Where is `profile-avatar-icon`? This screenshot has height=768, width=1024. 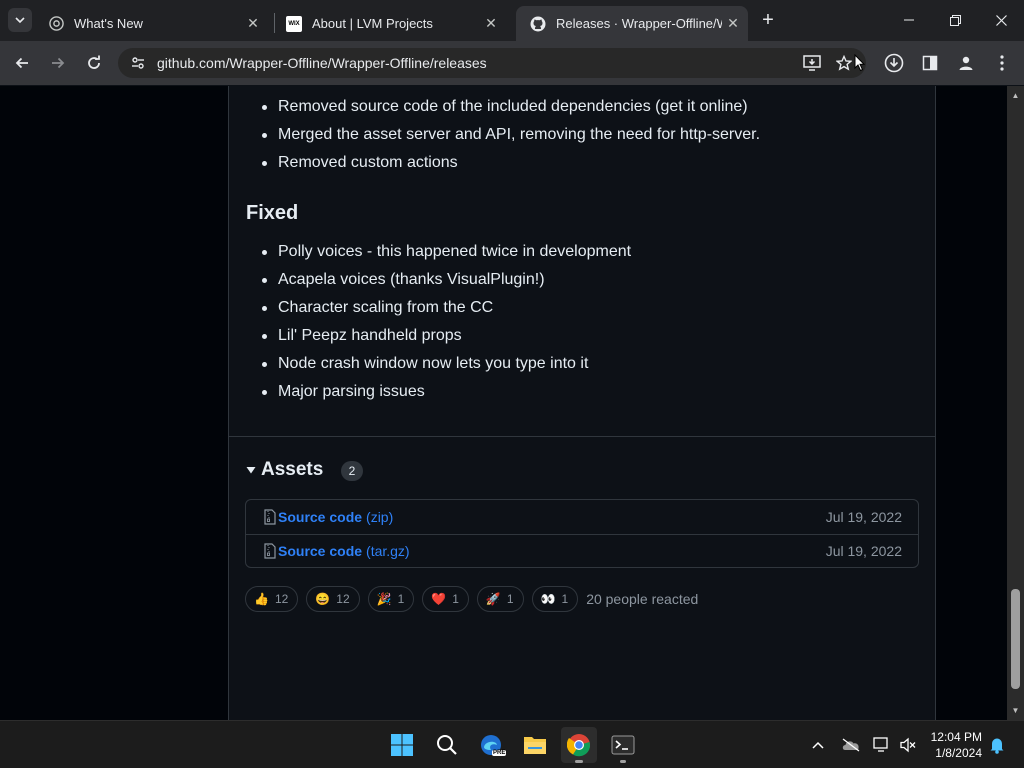
profile-avatar-icon is located at coordinates (966, 63).